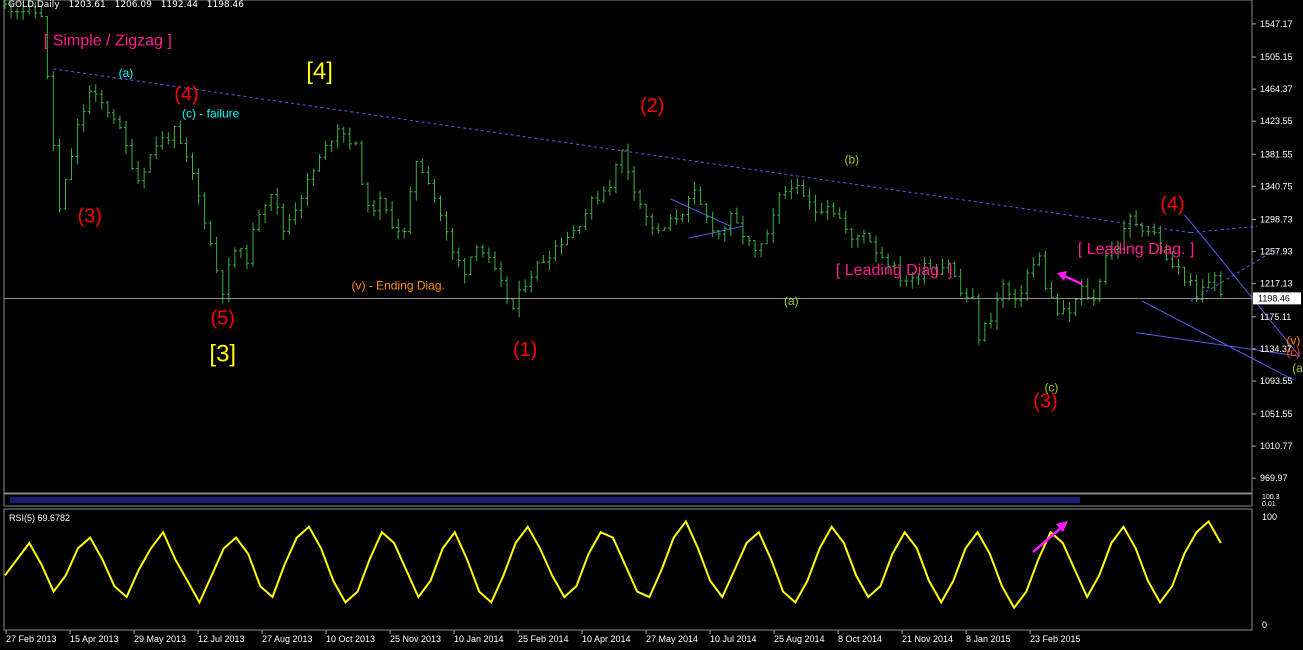 This screenshot has width=1303, height=650. I want to click on wave-label: [3], so click(222, 354).